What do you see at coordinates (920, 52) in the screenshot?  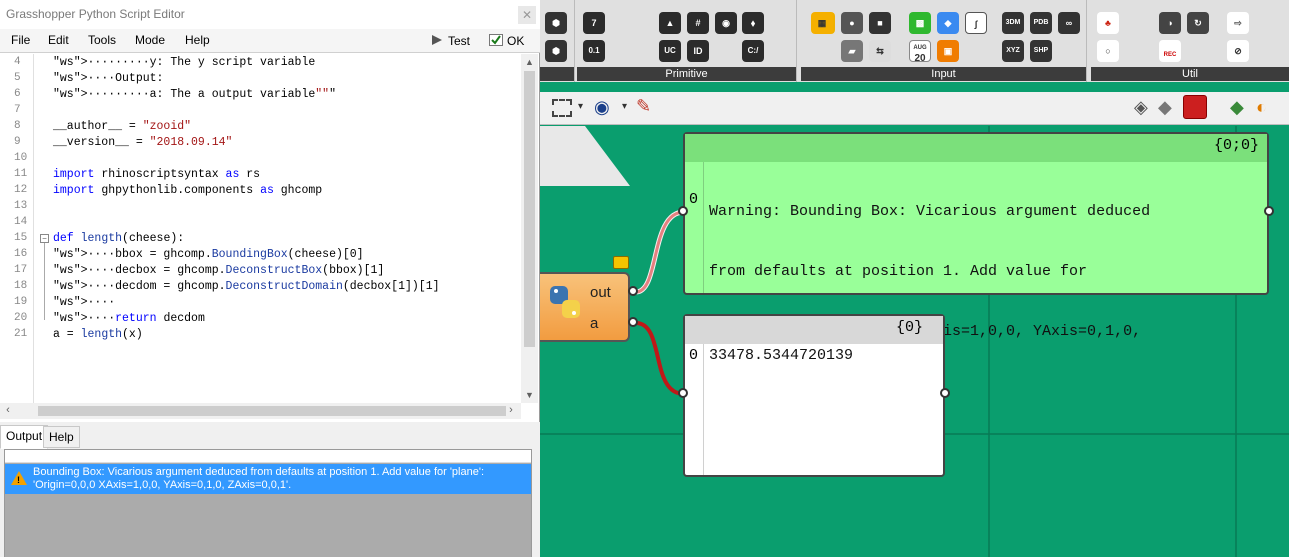 I see `calendar-icon: AUG 20` at bounding box center [920, 52].